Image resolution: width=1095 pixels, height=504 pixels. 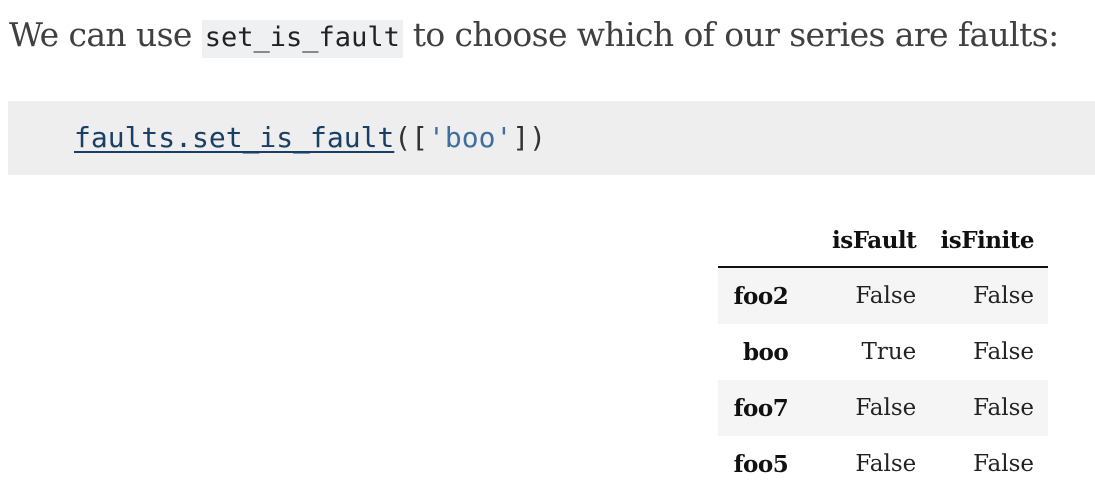 What do you see at coordinates (302, 39) in the screenshot?
I see `inline-code-set-is-fault: set_is_fault` at bounding box center [302, 39].